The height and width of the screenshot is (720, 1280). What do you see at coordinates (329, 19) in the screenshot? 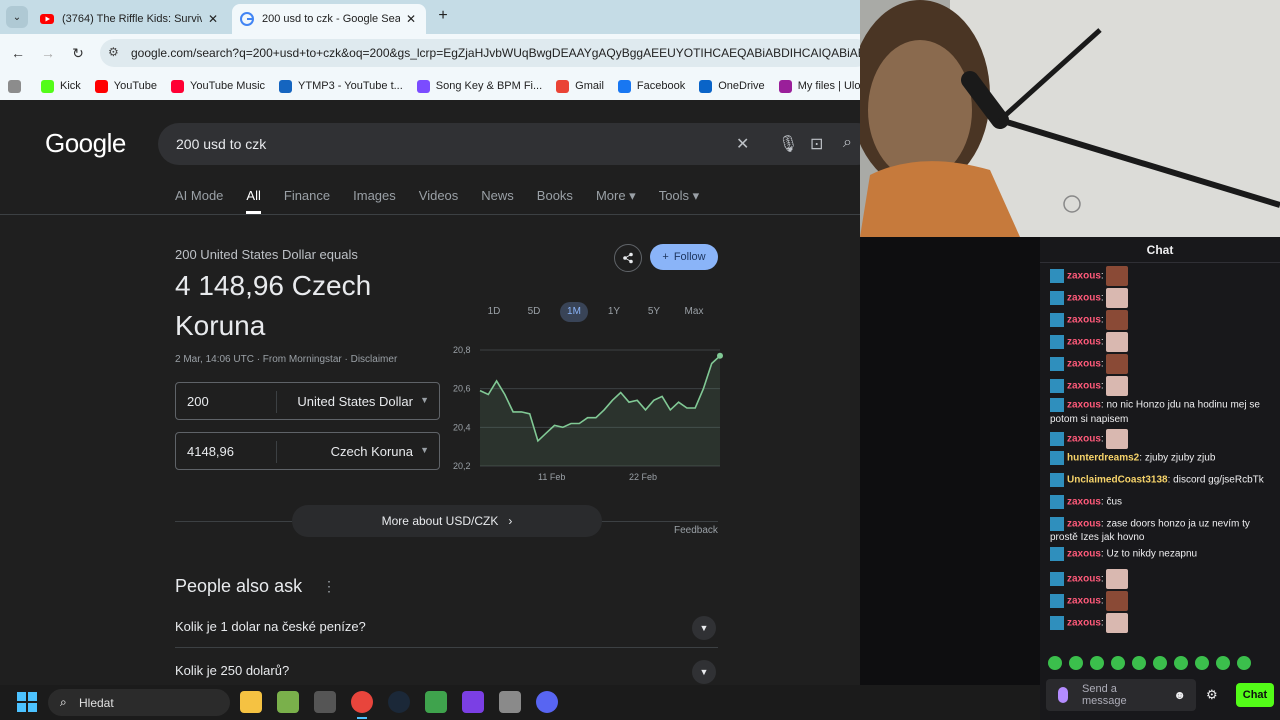
I see `tab-google-search: 200 usd to czk - Google Search ✕` at bounding box center [329, 19].